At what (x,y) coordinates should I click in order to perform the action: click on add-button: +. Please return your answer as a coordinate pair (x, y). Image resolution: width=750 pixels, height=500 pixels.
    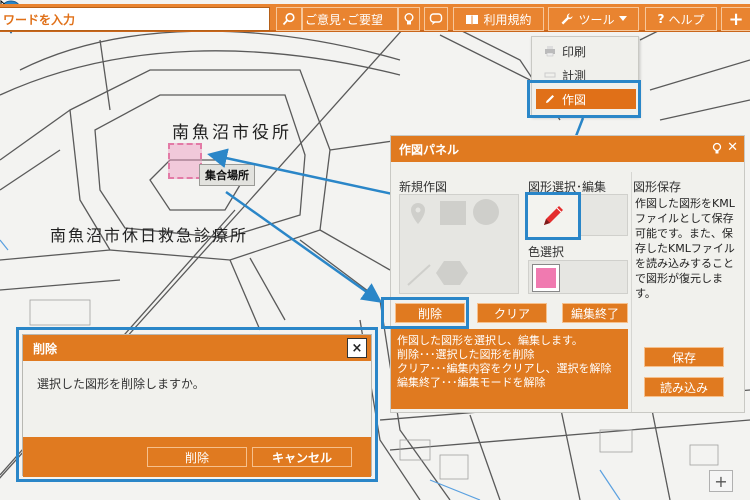
    Looking at the image, I should click on (735, 19).